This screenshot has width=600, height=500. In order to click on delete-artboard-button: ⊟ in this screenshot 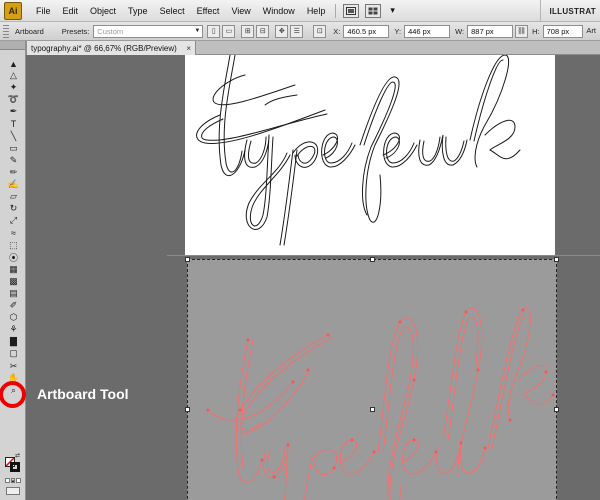, I will do `click(263, 31)`.